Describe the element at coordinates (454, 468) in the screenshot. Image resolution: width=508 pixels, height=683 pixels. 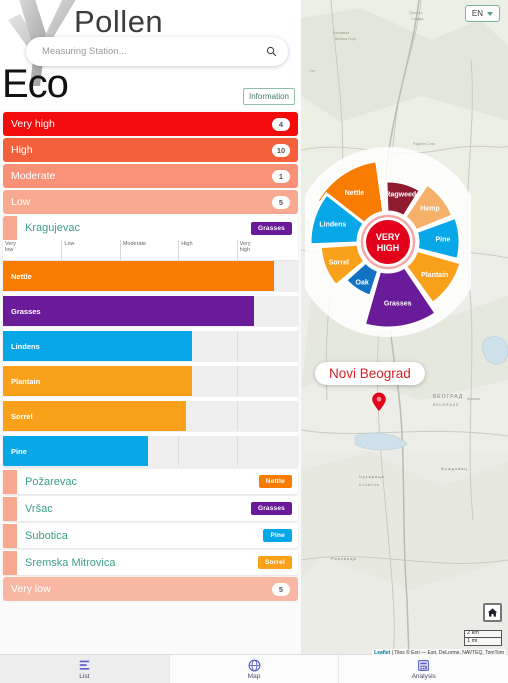
I see `svg-text: Вождовац` at that location.